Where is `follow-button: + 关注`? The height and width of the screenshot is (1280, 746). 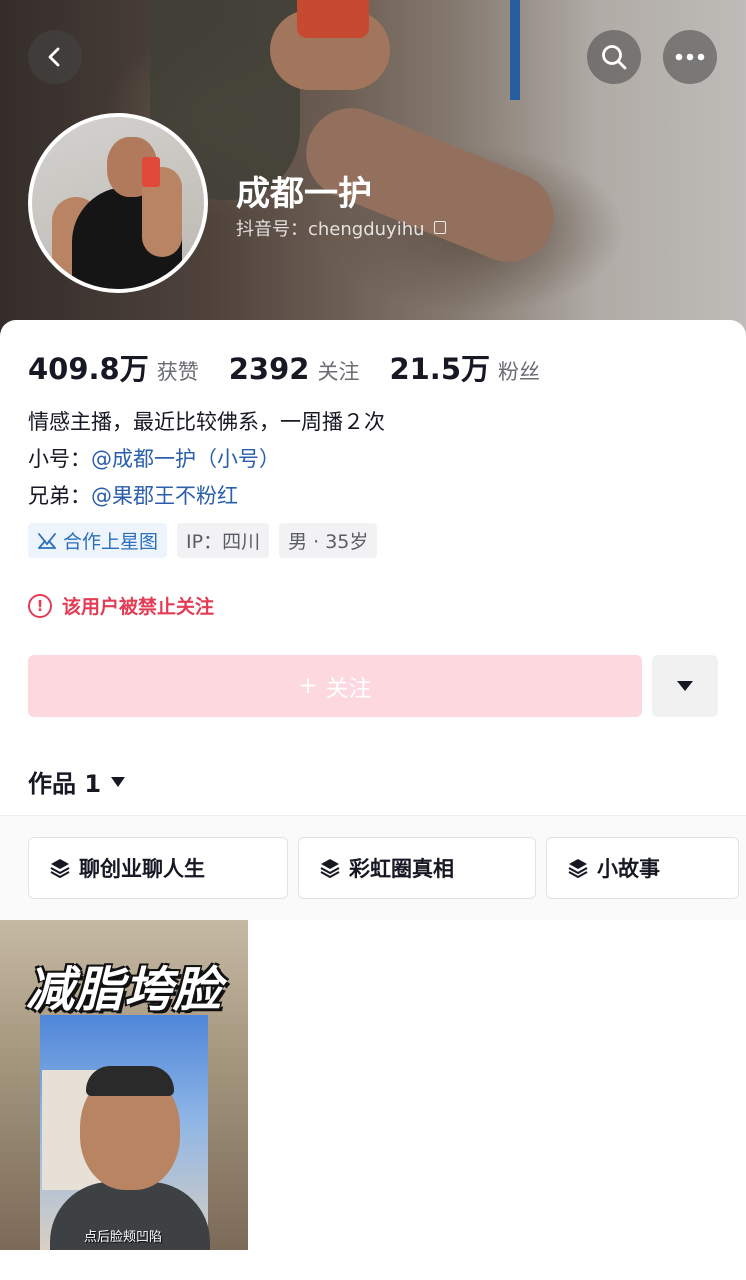
follow-button: + 关注 is located at coordinates (335, 686).